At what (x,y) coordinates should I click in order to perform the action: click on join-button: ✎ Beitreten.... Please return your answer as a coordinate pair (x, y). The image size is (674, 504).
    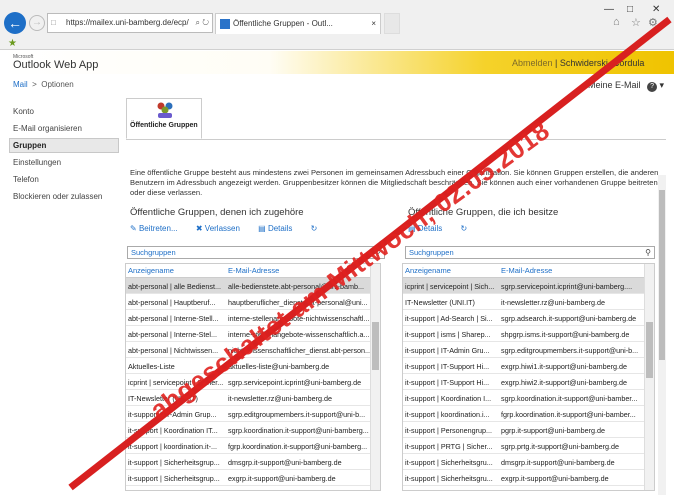
    Looking at the image, I should click on (158, 228).